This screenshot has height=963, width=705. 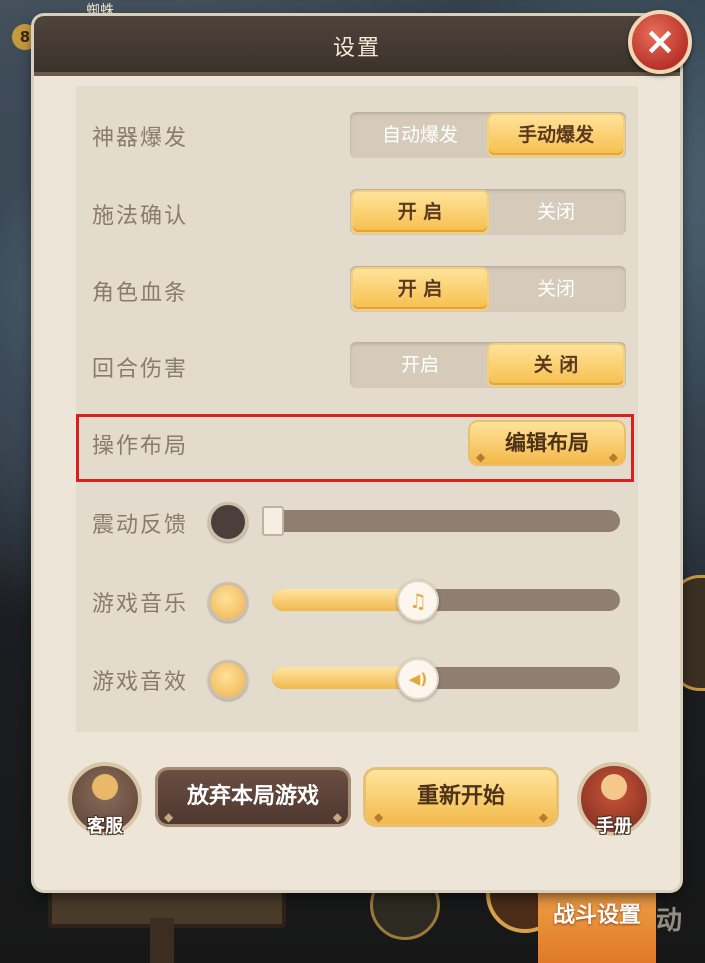 I want to click on speaker-icon: ◀), so click(x=418, y=679).